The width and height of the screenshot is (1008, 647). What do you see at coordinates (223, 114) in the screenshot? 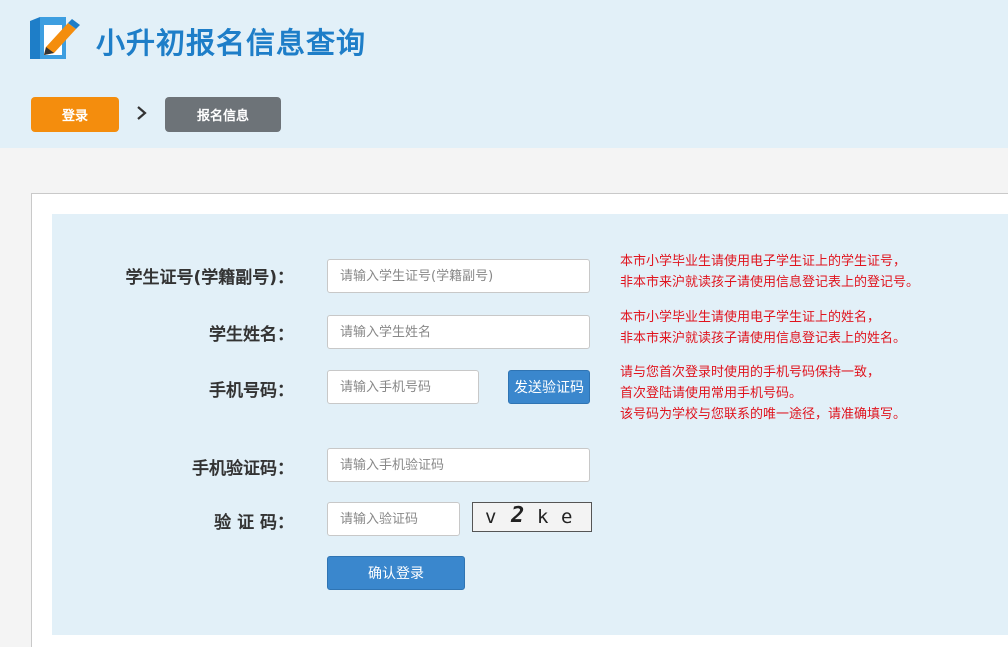
I see `step-registration-info: 报名信息` at bounding box center [223, 114].